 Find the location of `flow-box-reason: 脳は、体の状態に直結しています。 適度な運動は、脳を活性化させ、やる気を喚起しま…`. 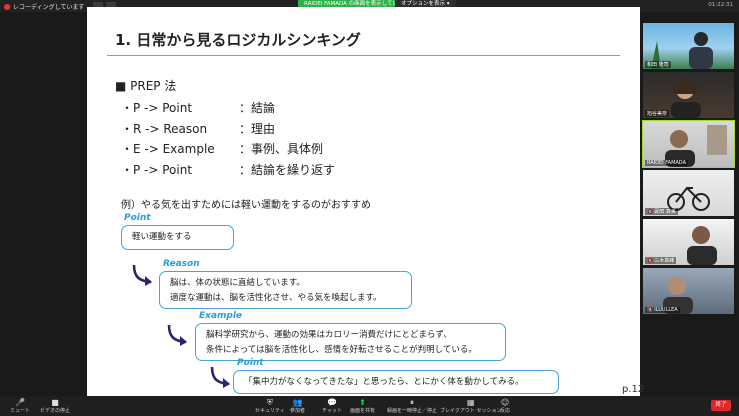

flow-box-reason: 脳は、体の状態に直結しています。 適度な運動は、脳を活性化させ、やる気を喚起しま… is located at coordinates (285, 290).